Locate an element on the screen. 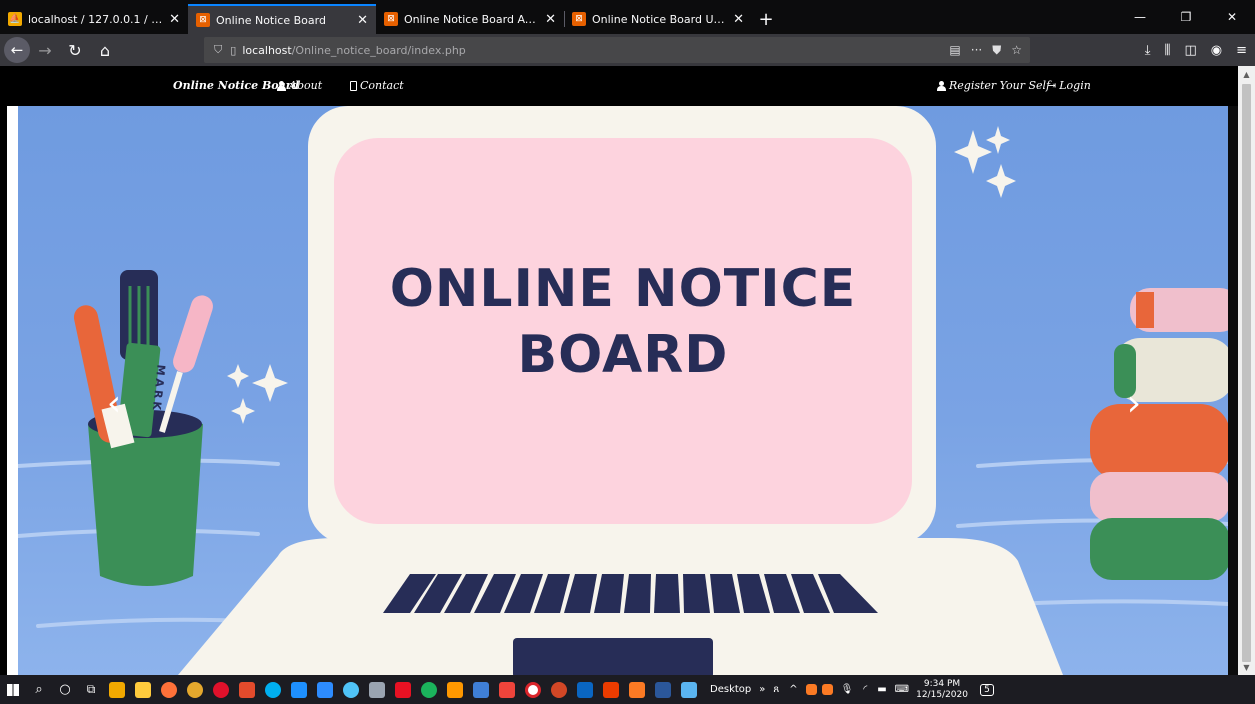 This screenshot has width=1255, height=704. clock-date: 12/15/2020 is located at coordinates (942, 694).